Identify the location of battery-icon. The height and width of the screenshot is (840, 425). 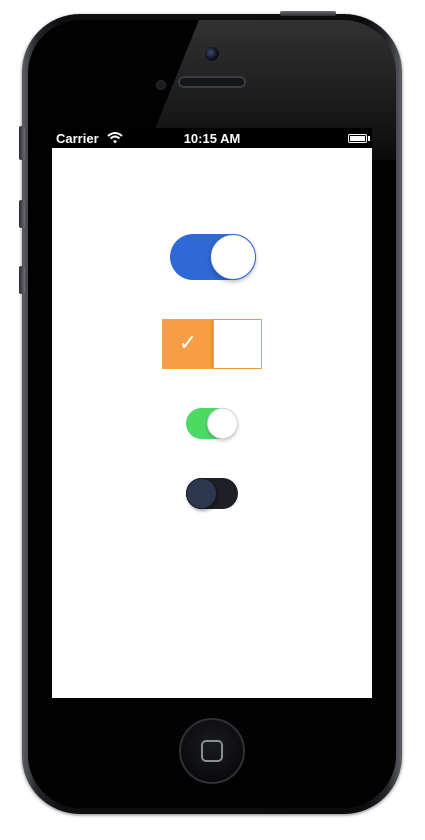
(357, 138).